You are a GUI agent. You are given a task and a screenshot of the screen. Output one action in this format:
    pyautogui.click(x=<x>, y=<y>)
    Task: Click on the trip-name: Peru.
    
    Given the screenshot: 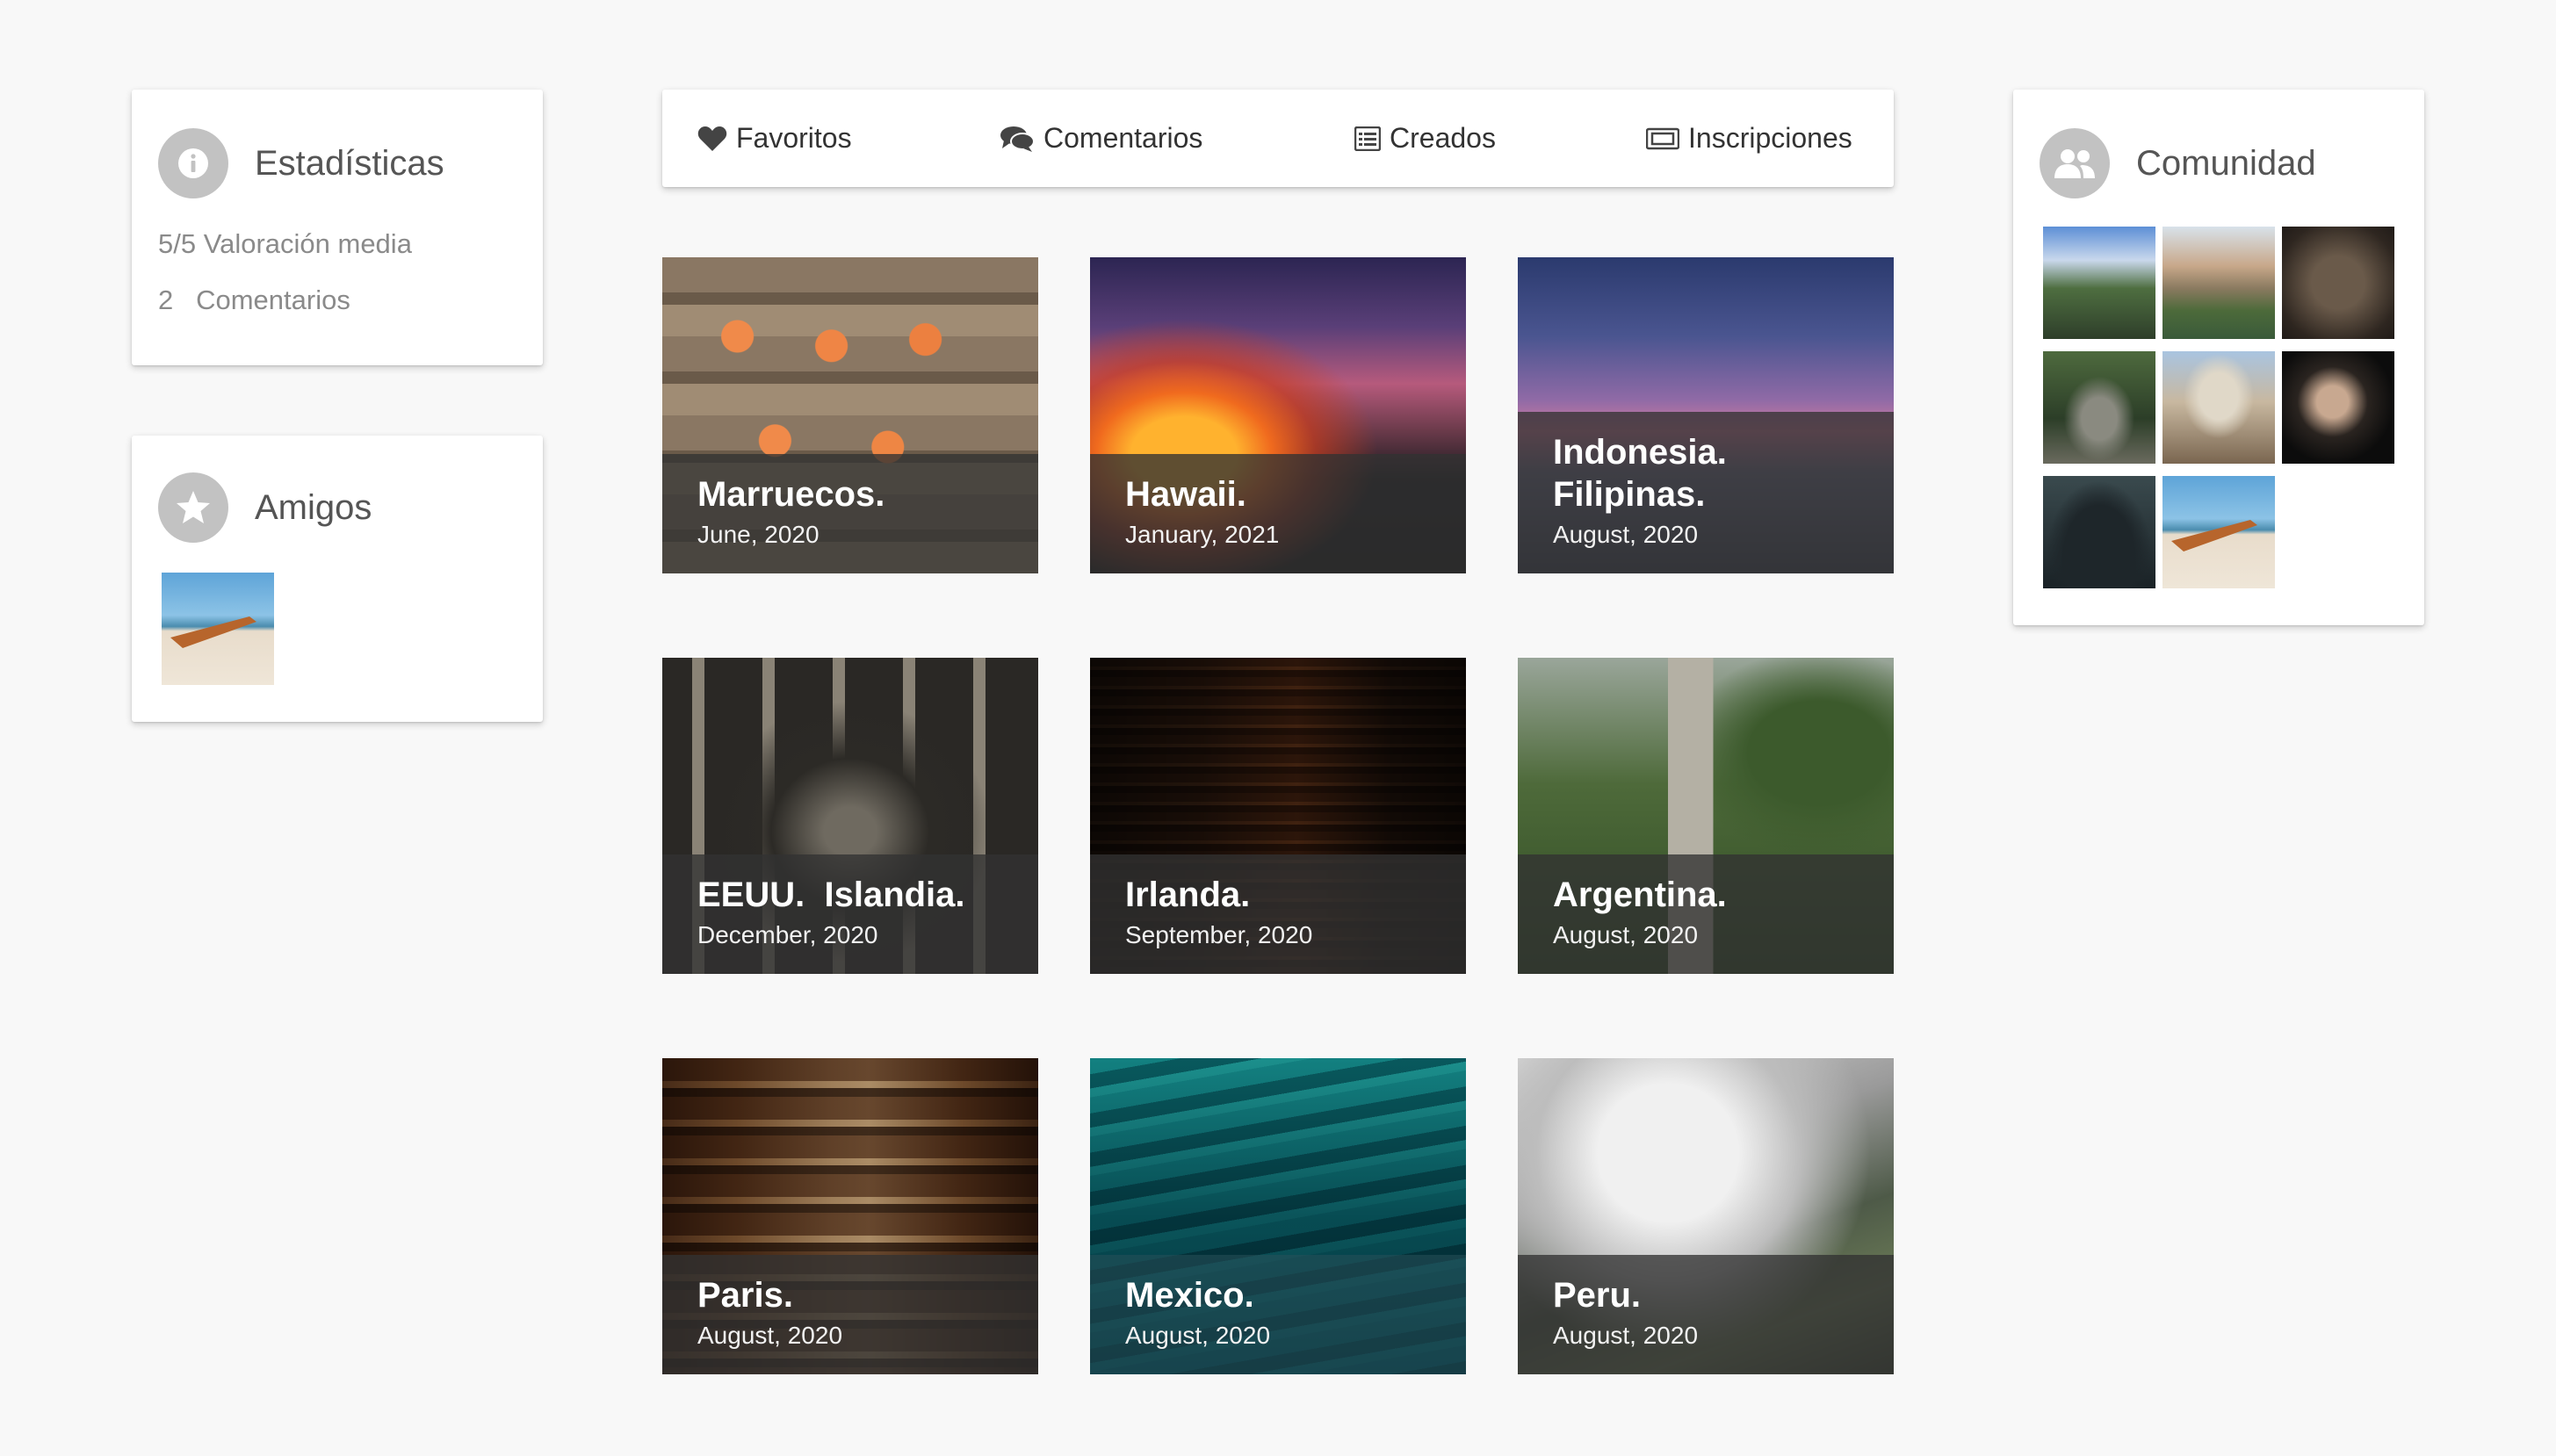 What is the action you would take?
    pyautogui.click(x=1597, y=1295)
    